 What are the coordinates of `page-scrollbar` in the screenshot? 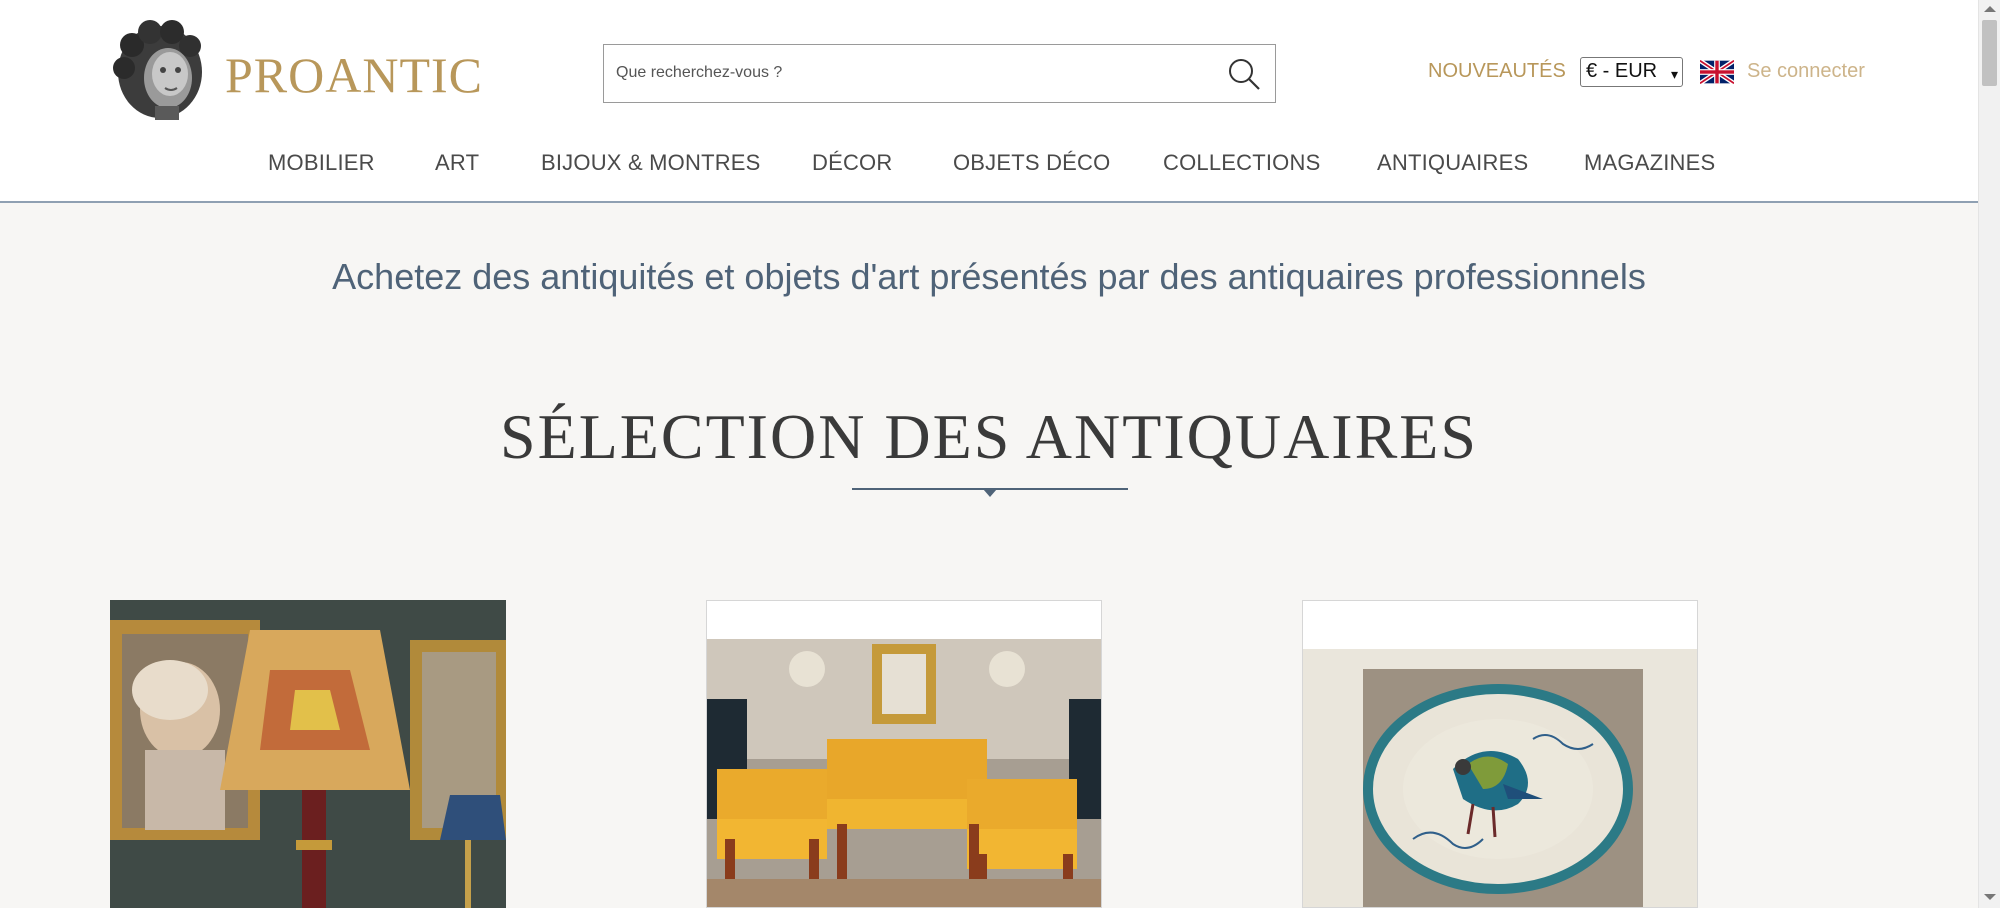 It's located at (1989, 454).